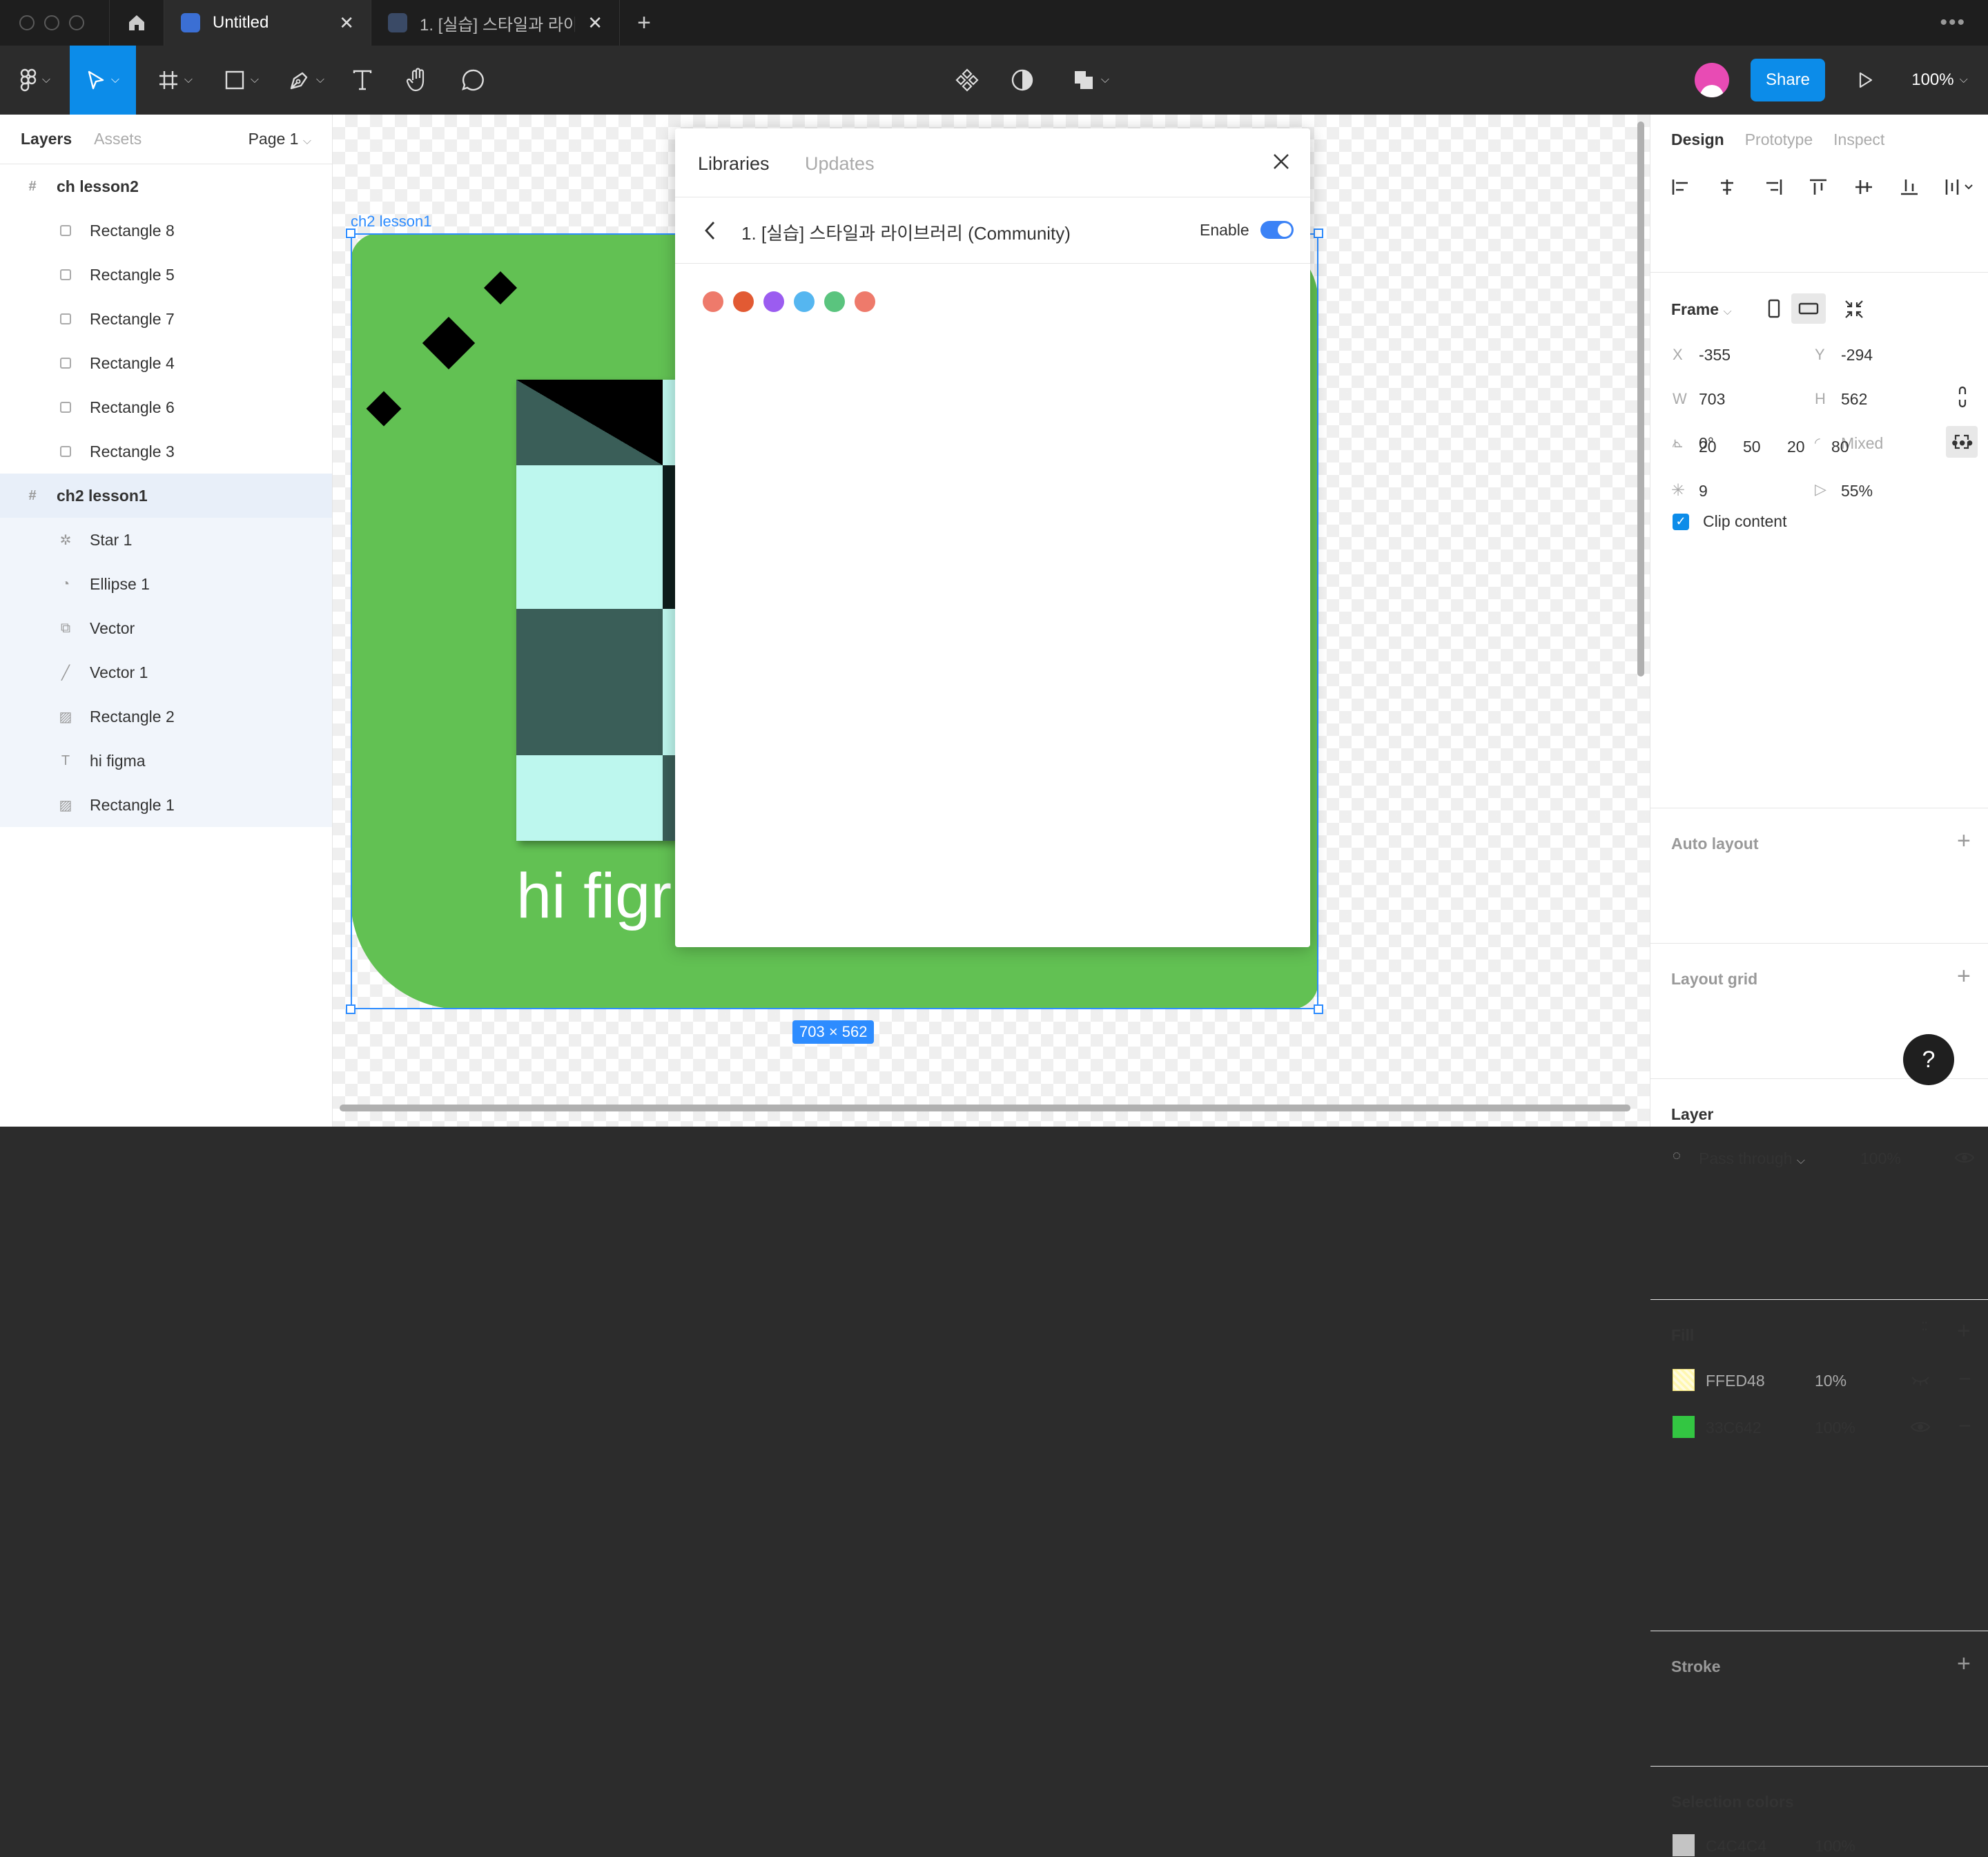  Describe the element at coordinates (1715, 355) in the screenshot. I see `x-input: -355` at that location.